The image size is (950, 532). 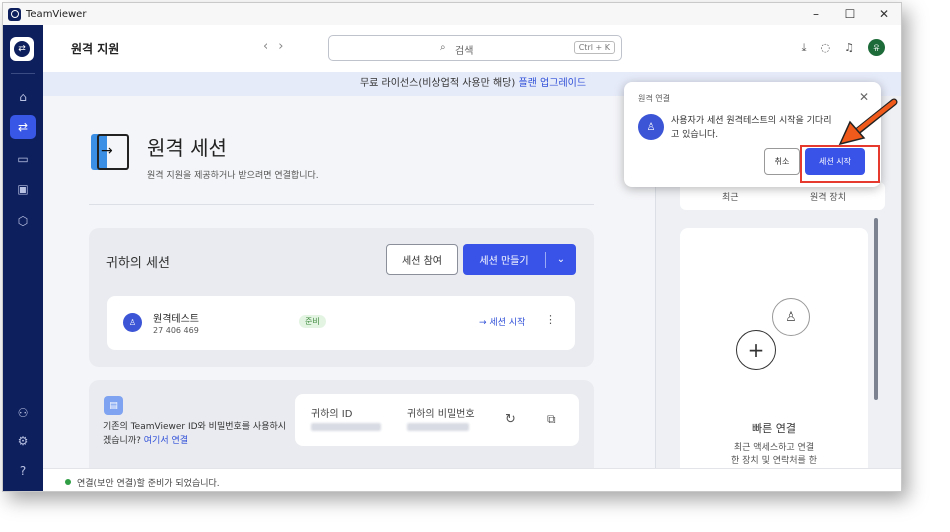 What do you see at coordinates (849, 47) in the screenshot?
I see `bell-icon: ♫` at bounding box center [849, 47].